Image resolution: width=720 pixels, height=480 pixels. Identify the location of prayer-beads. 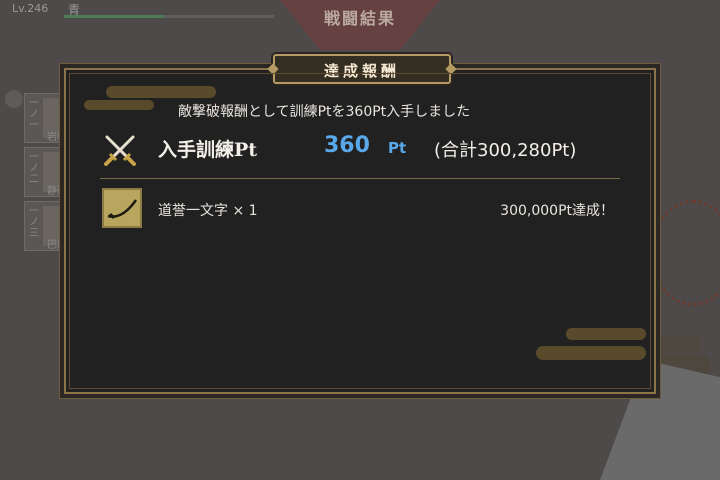
(685, 253).